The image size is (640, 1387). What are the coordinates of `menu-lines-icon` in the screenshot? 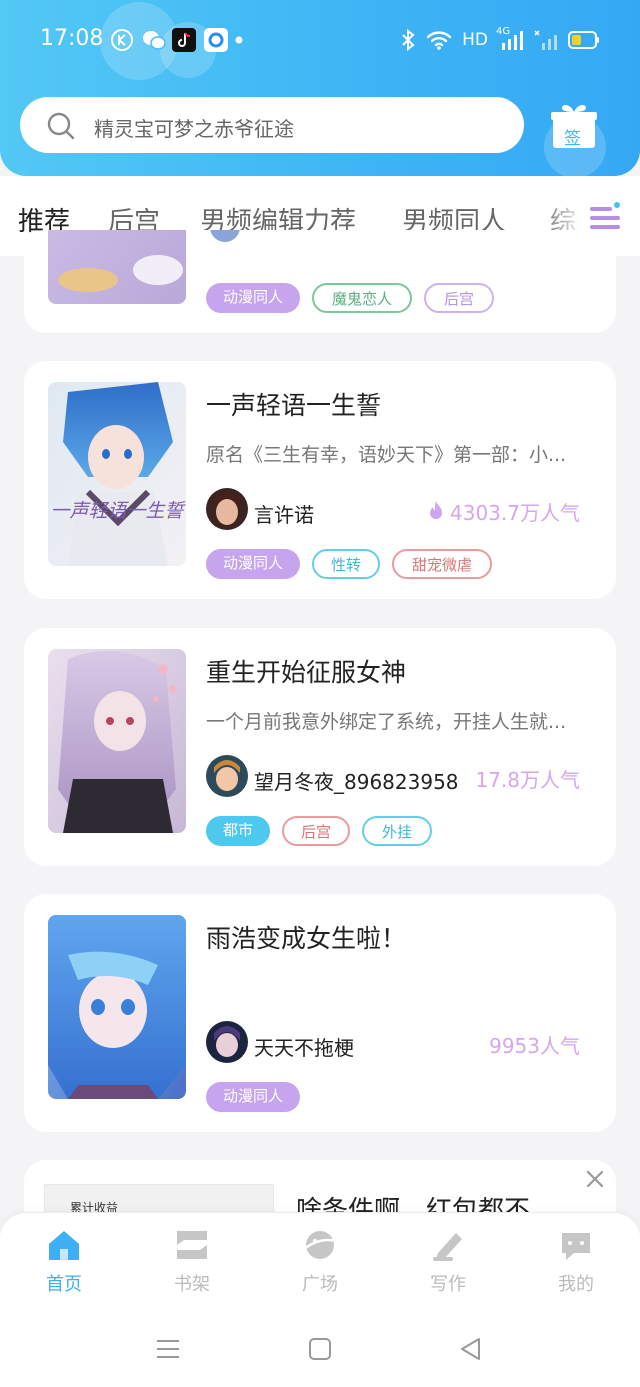 It's located at (168, 1349).